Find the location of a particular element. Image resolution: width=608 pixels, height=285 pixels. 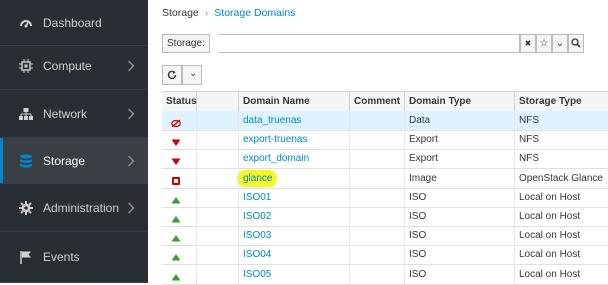

nav-item-compute: Compute is located at coordinates (74, 66).